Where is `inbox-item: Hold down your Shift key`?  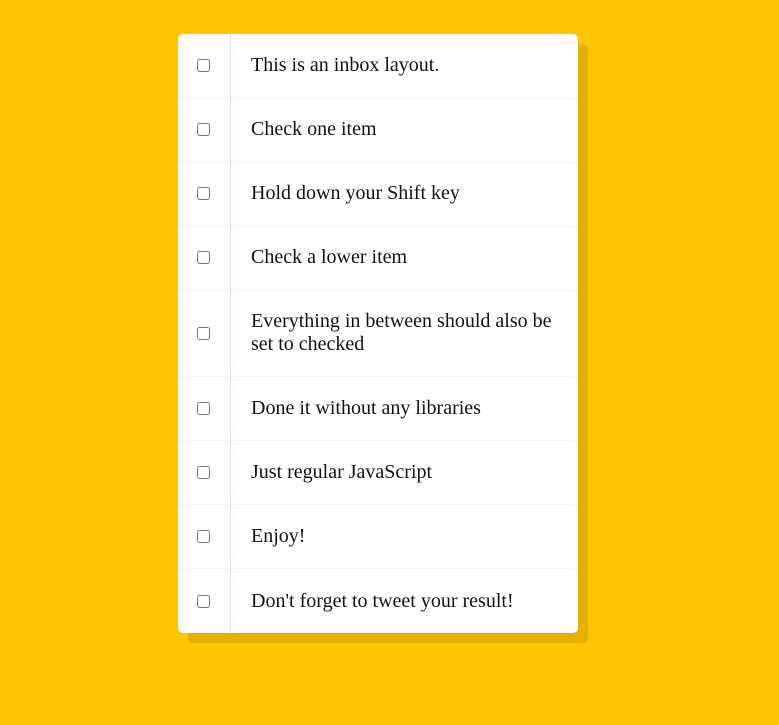 inbox-item: Hold down your Shift key is located at coordinates (378, 194).